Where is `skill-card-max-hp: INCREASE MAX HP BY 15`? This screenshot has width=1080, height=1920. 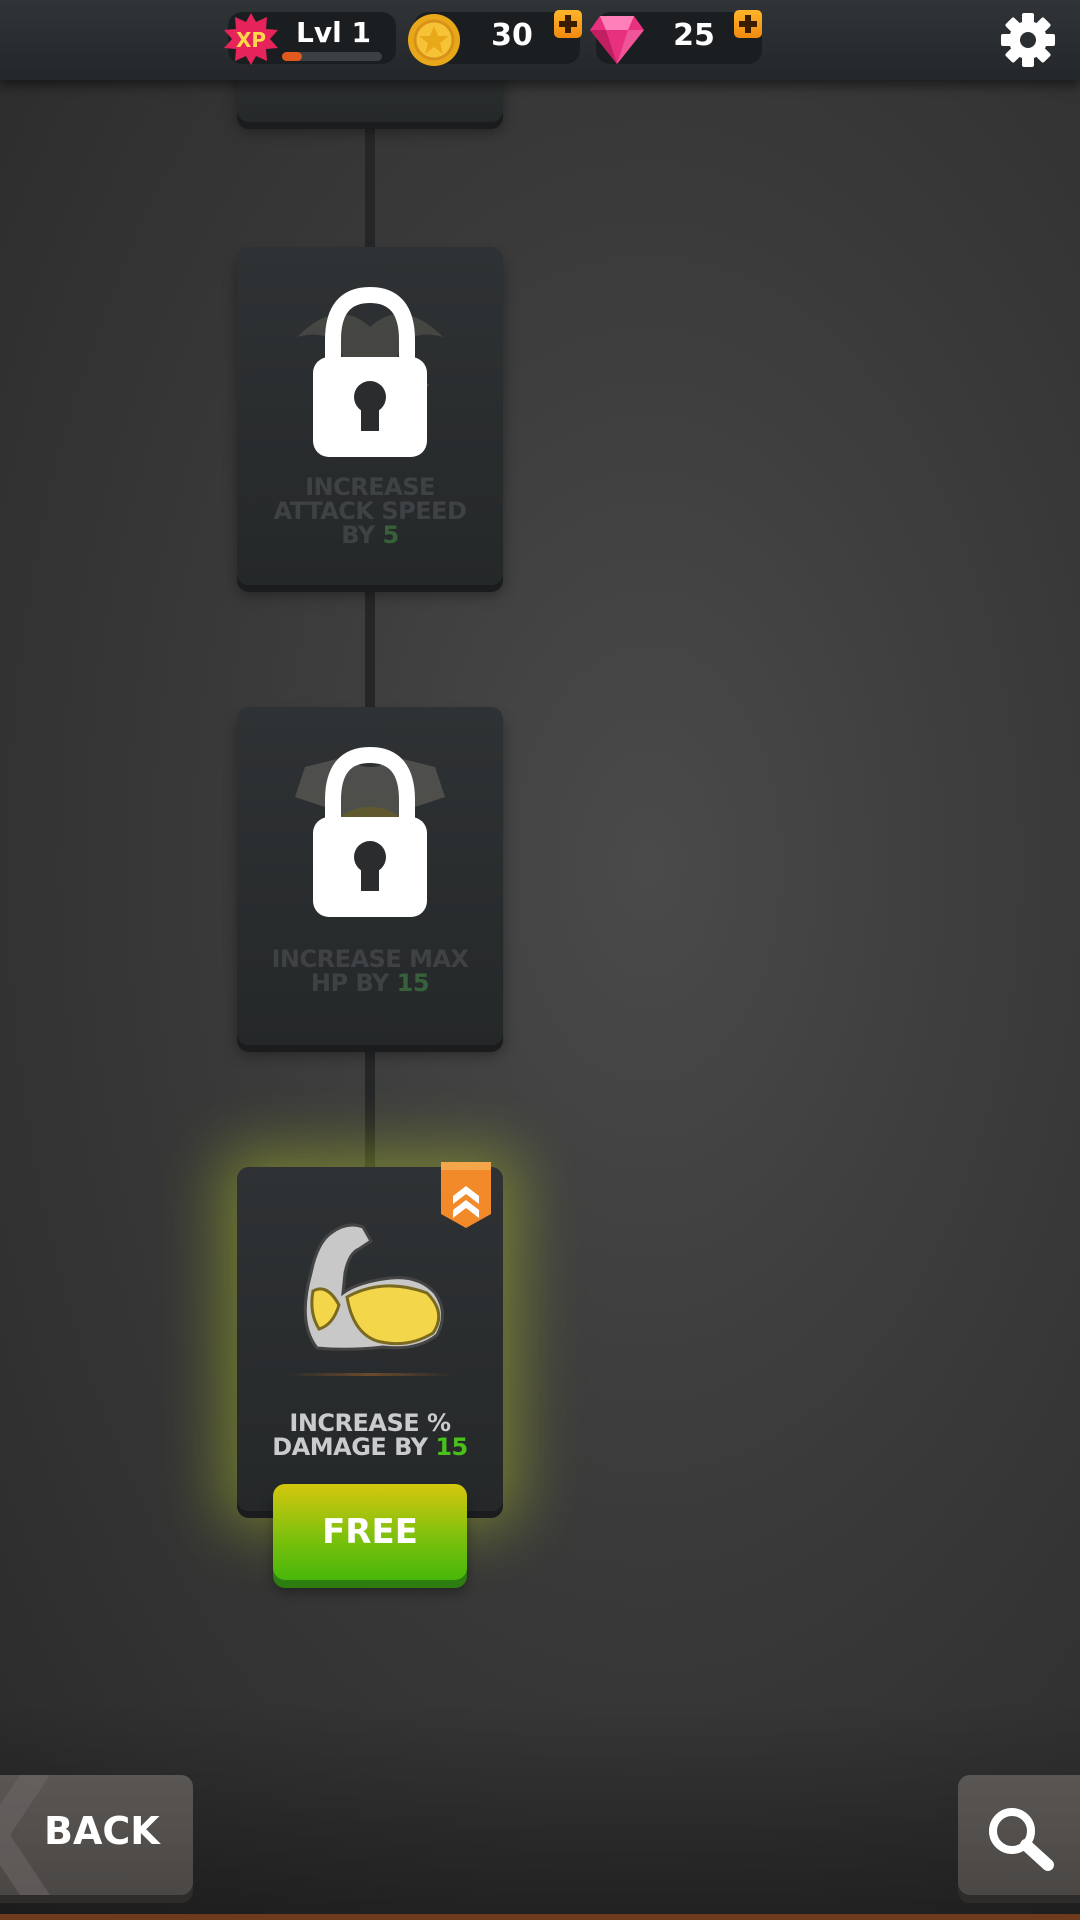
skill-card-max-hp: INCREASE MAX HP BY 15 is located at coordinates (370, 876).